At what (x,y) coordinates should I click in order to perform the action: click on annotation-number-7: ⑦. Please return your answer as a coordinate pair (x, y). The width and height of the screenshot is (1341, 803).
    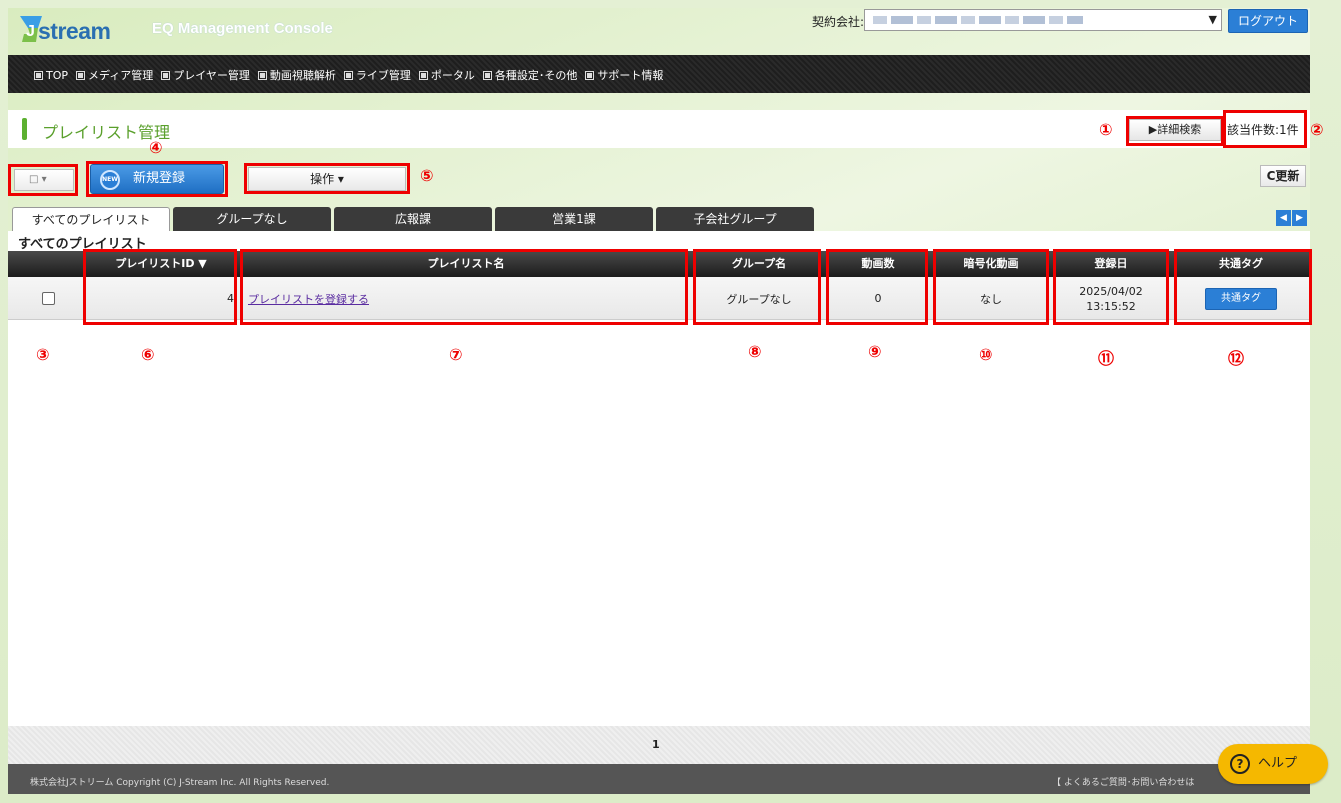
    Looking at the image, I should click on (456, 354).